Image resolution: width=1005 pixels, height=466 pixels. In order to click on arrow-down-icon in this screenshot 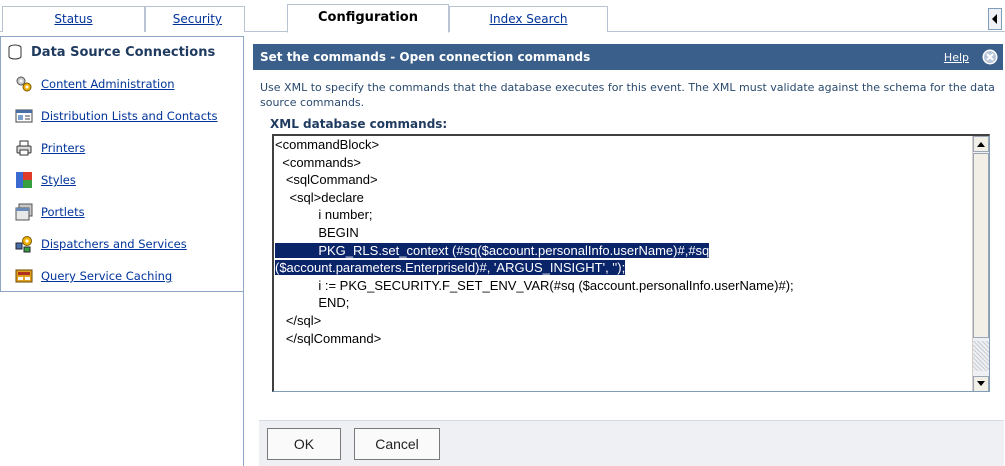, I will do `click(981, 383)`.